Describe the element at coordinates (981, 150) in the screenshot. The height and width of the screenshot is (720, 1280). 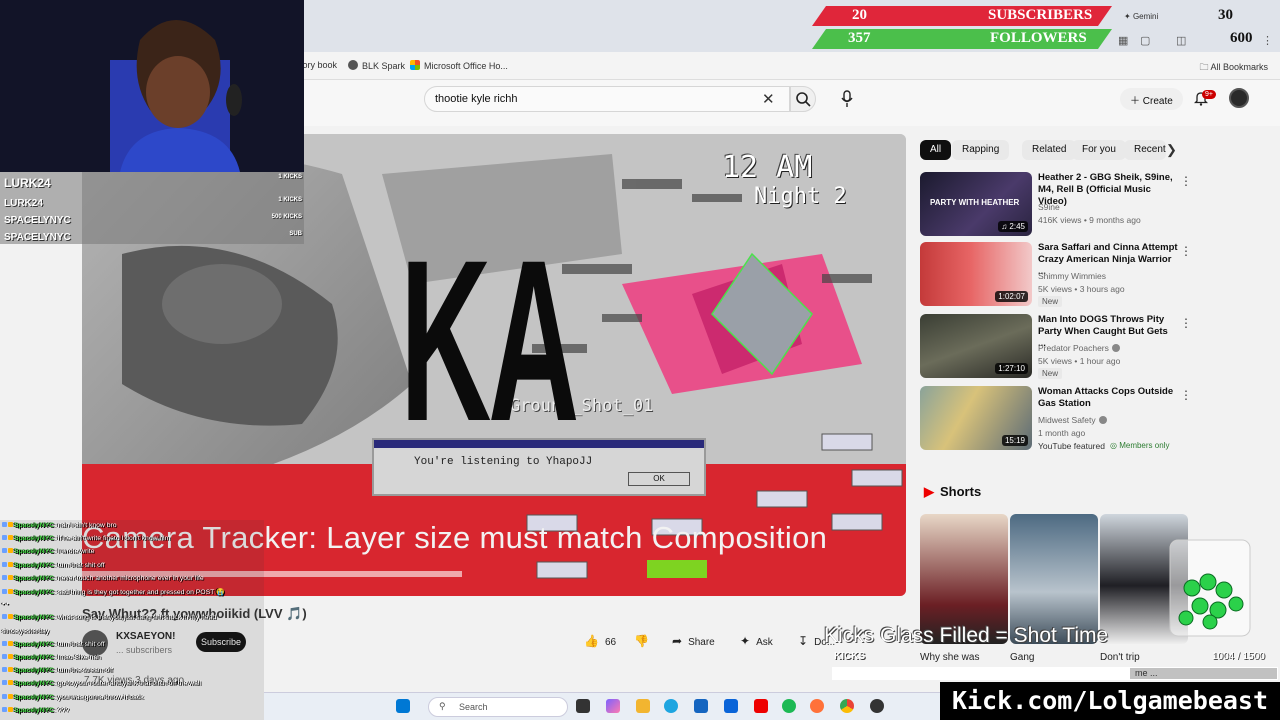
I see `chip-rapping: Rapping` at that location.